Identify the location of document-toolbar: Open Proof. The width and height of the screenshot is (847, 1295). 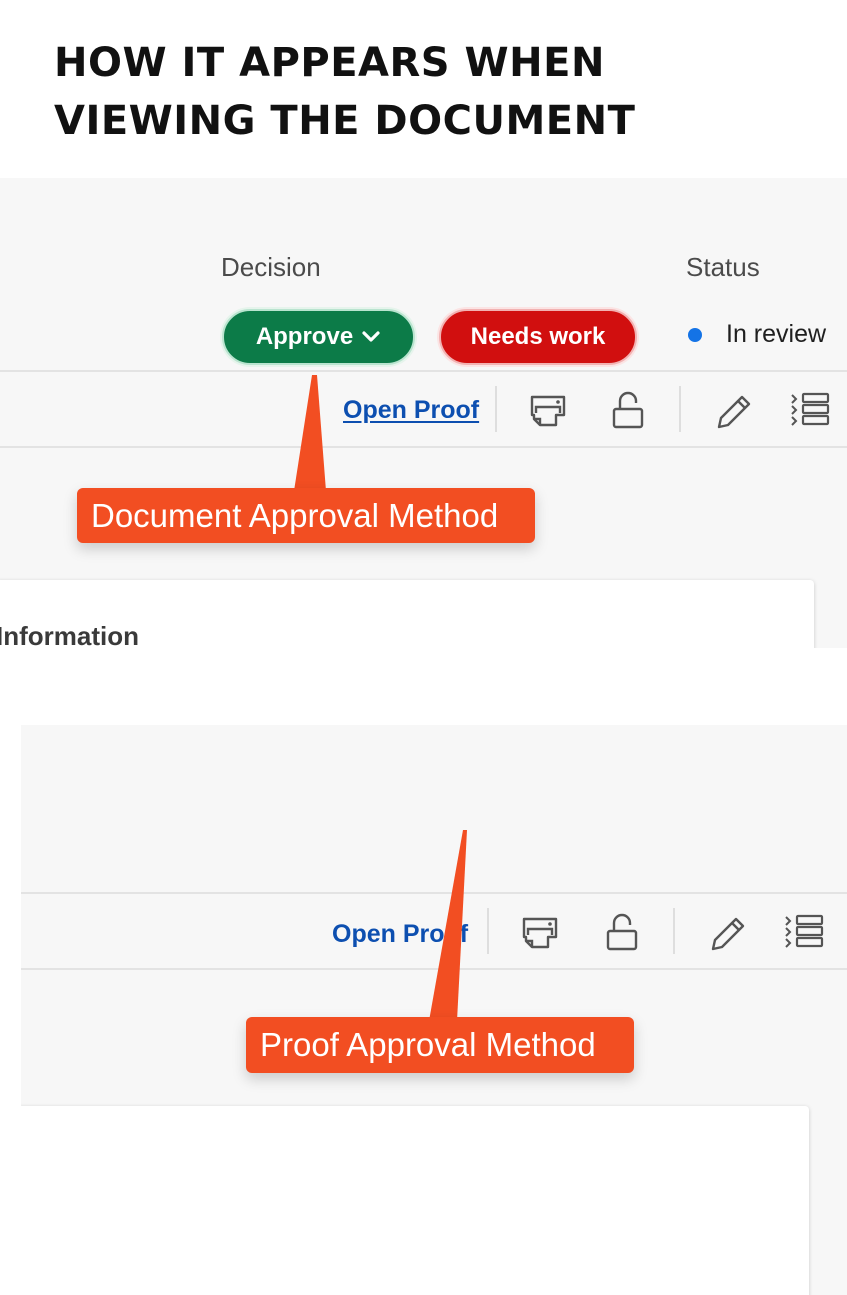
(423, 409).